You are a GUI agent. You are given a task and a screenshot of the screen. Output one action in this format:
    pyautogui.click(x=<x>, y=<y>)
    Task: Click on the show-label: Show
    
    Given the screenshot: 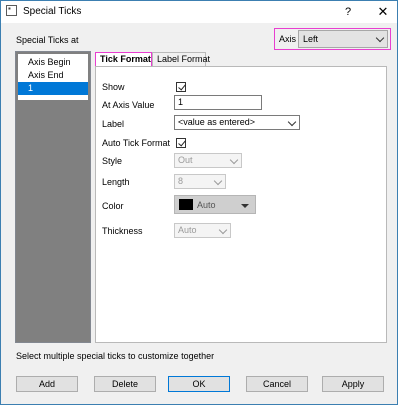 What is the action you would take?
    pyautogui.click(x=113, y=87)
    